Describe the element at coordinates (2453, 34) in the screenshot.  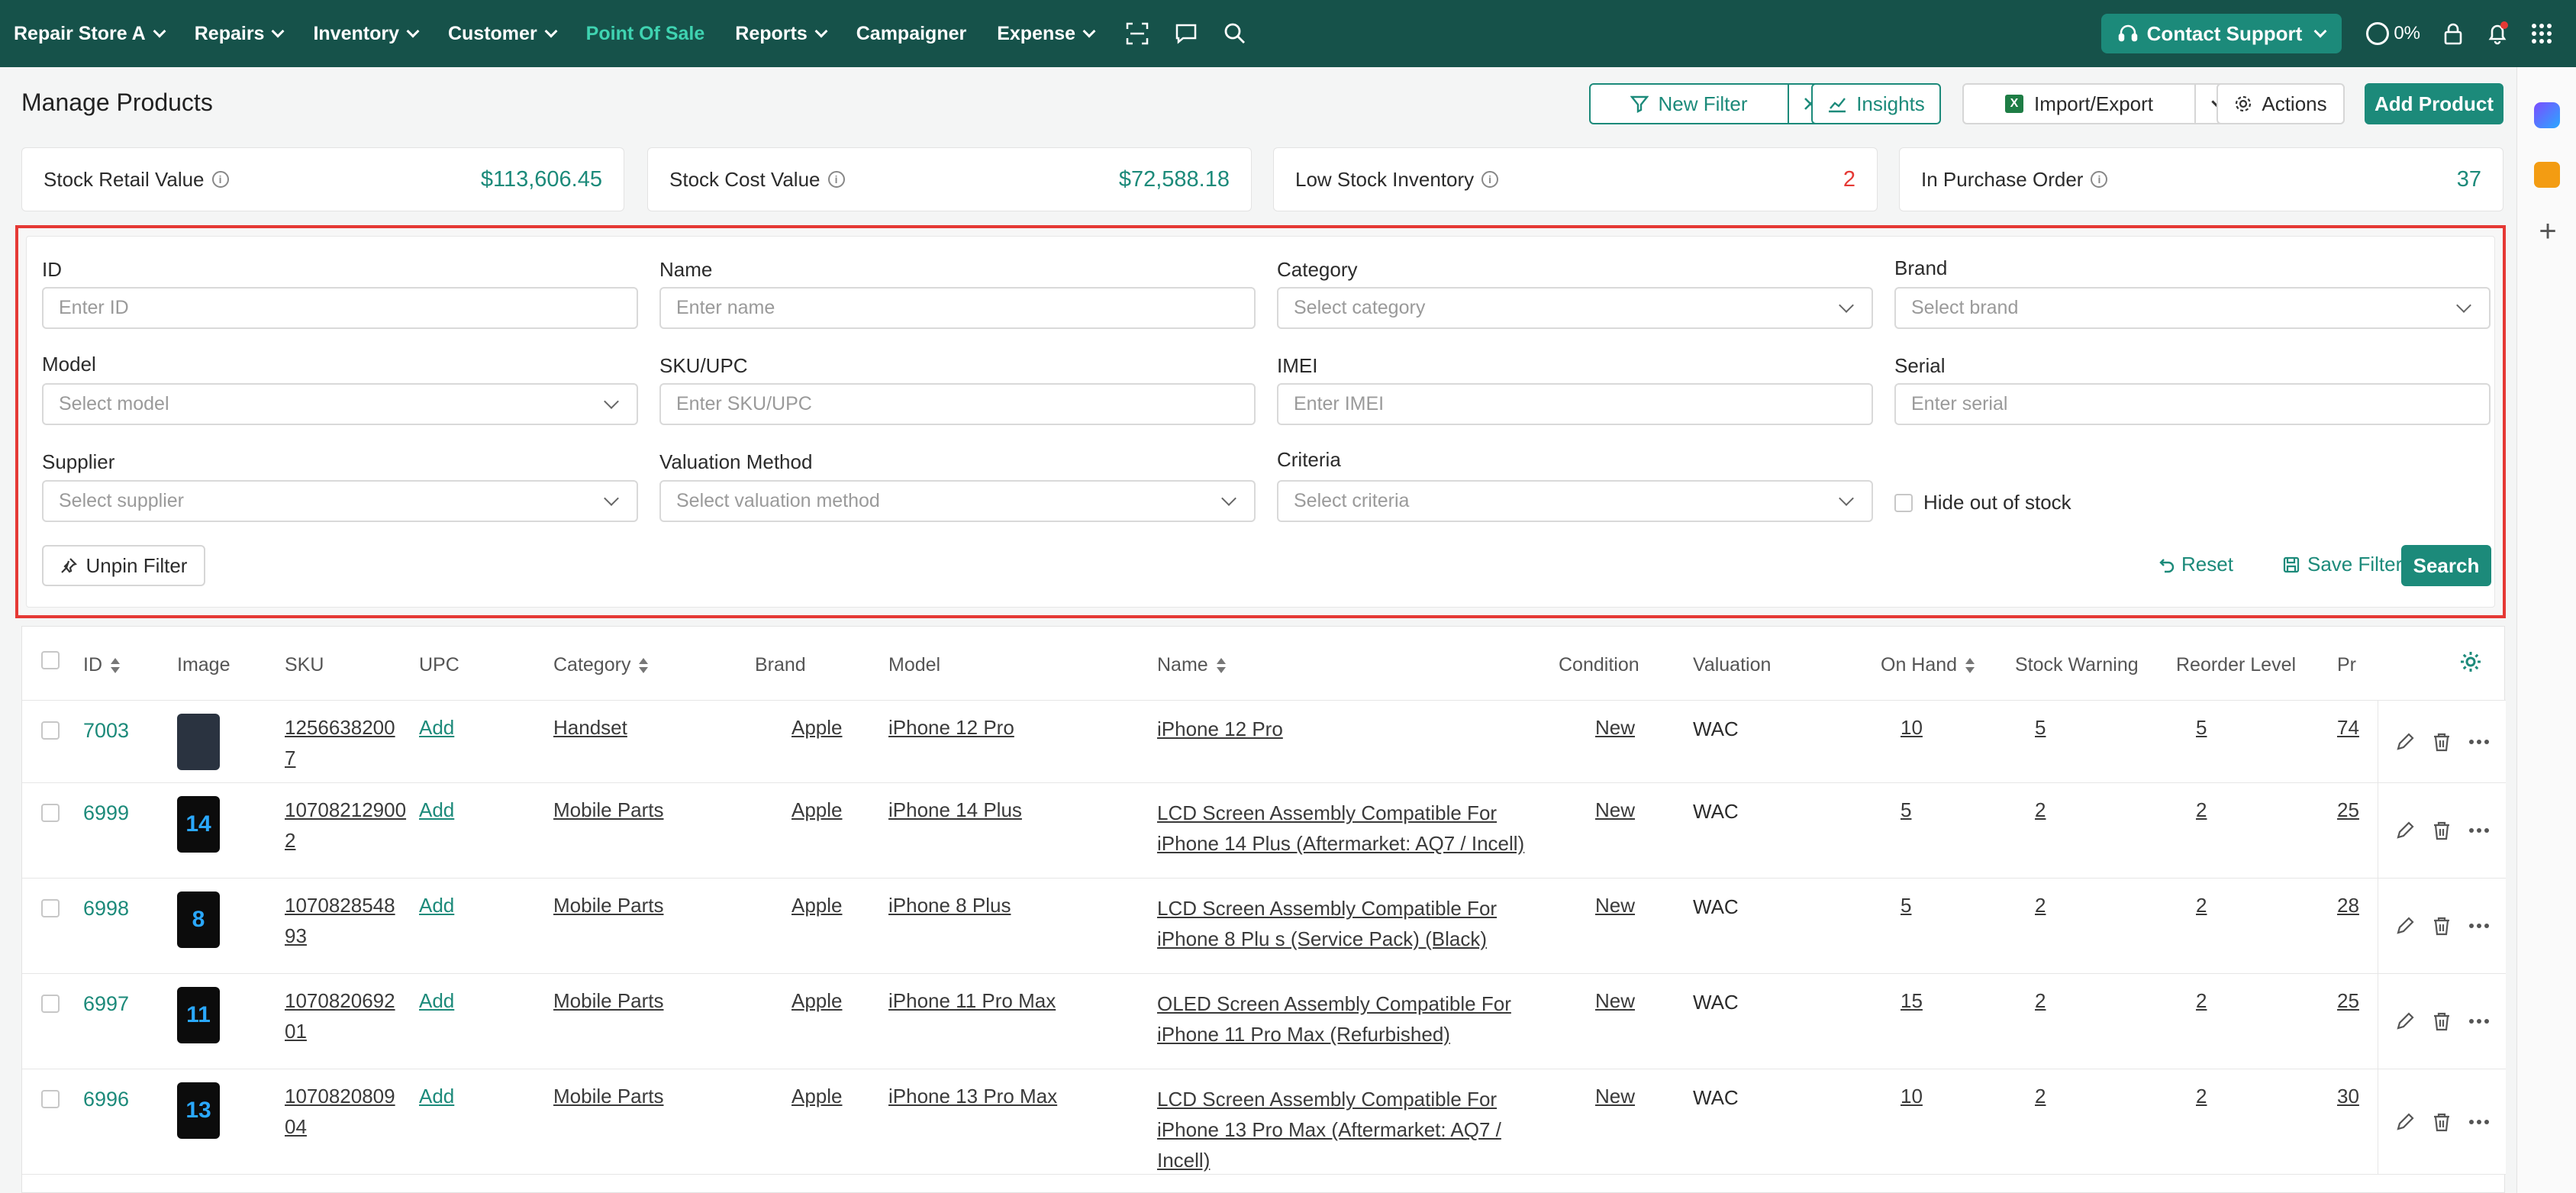
I see `lock-icon` at that location.